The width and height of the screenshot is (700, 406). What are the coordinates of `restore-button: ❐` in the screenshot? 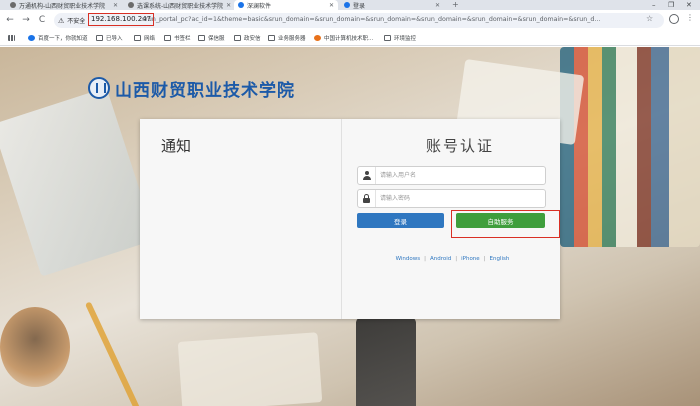 It's located at (671, 5).